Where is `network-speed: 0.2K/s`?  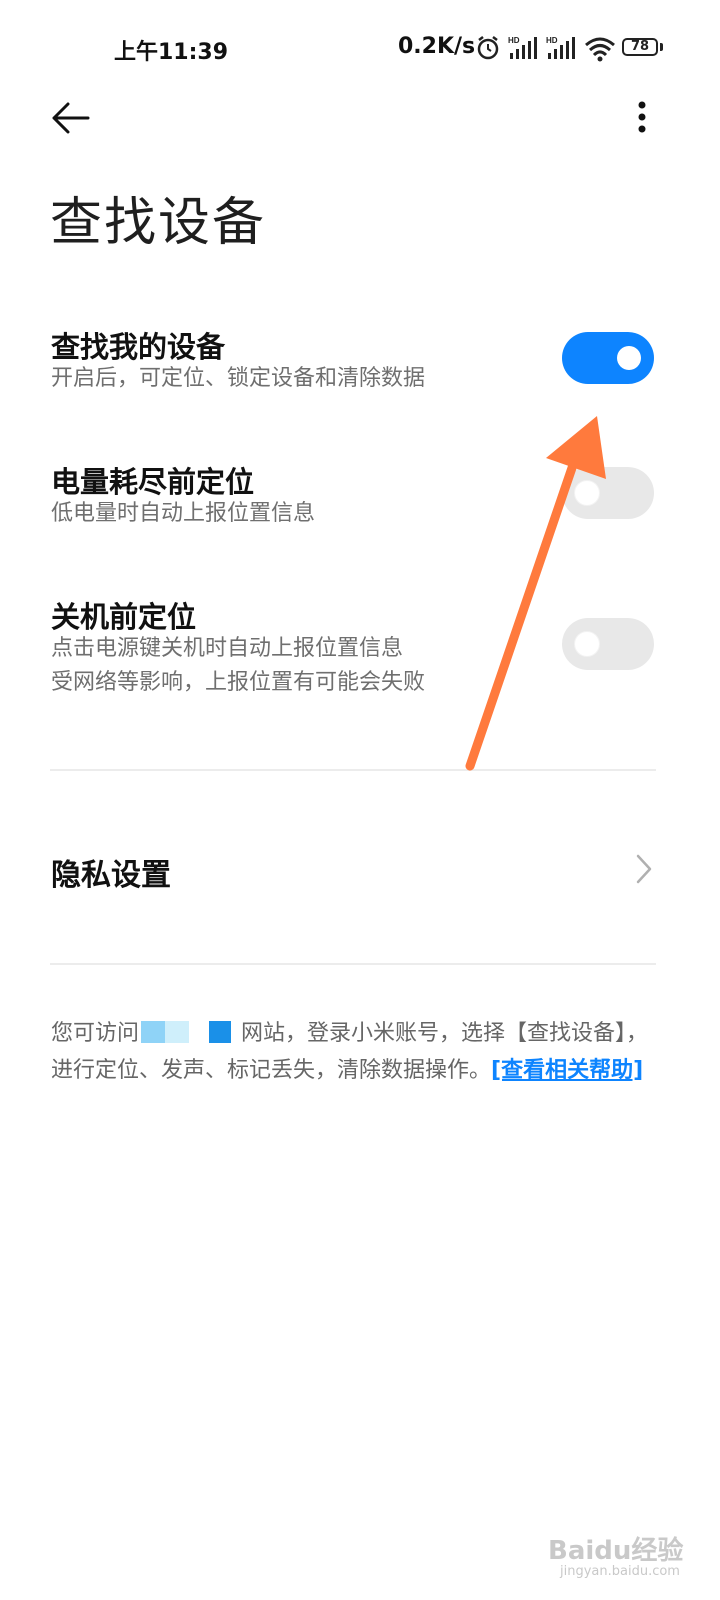 network-speed: 0.2K/s is located at coordinates (437, 46).